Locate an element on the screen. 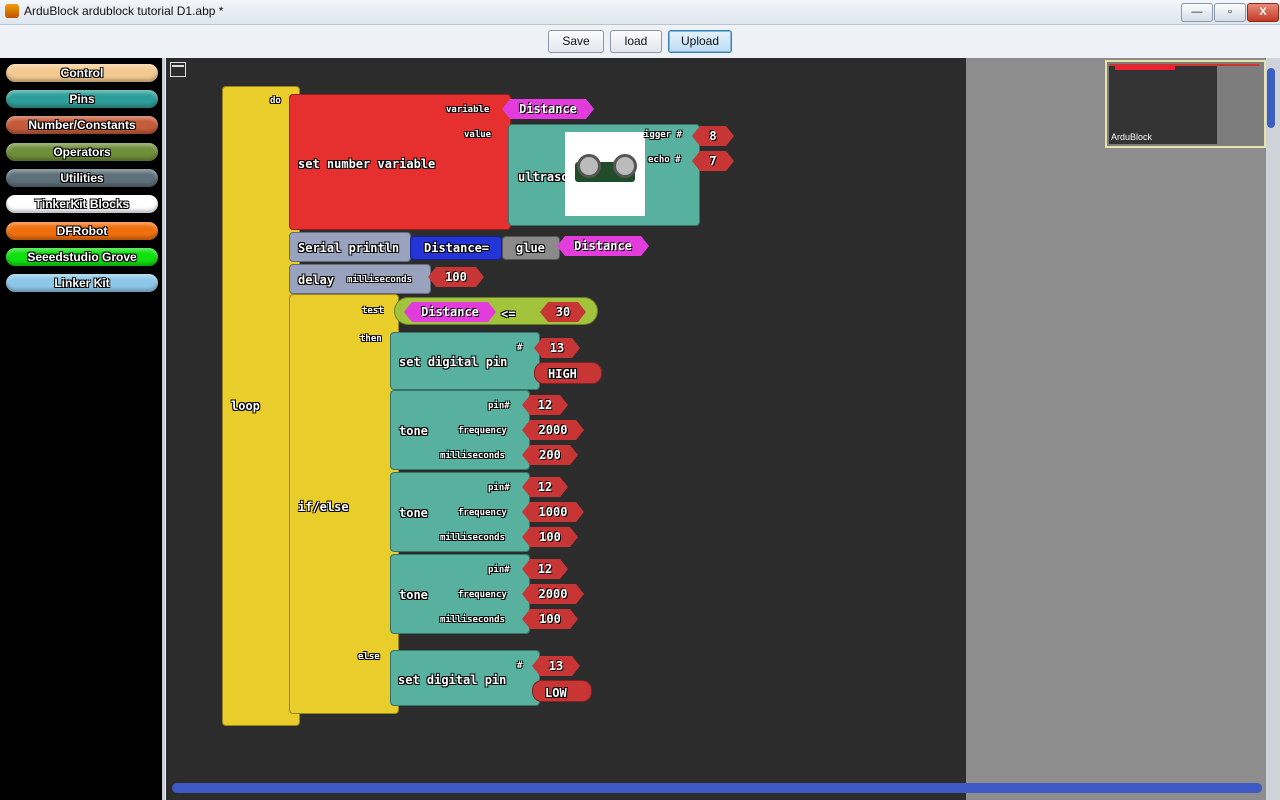  pin-hash-label-2: # is located at coordinates (520, 666).